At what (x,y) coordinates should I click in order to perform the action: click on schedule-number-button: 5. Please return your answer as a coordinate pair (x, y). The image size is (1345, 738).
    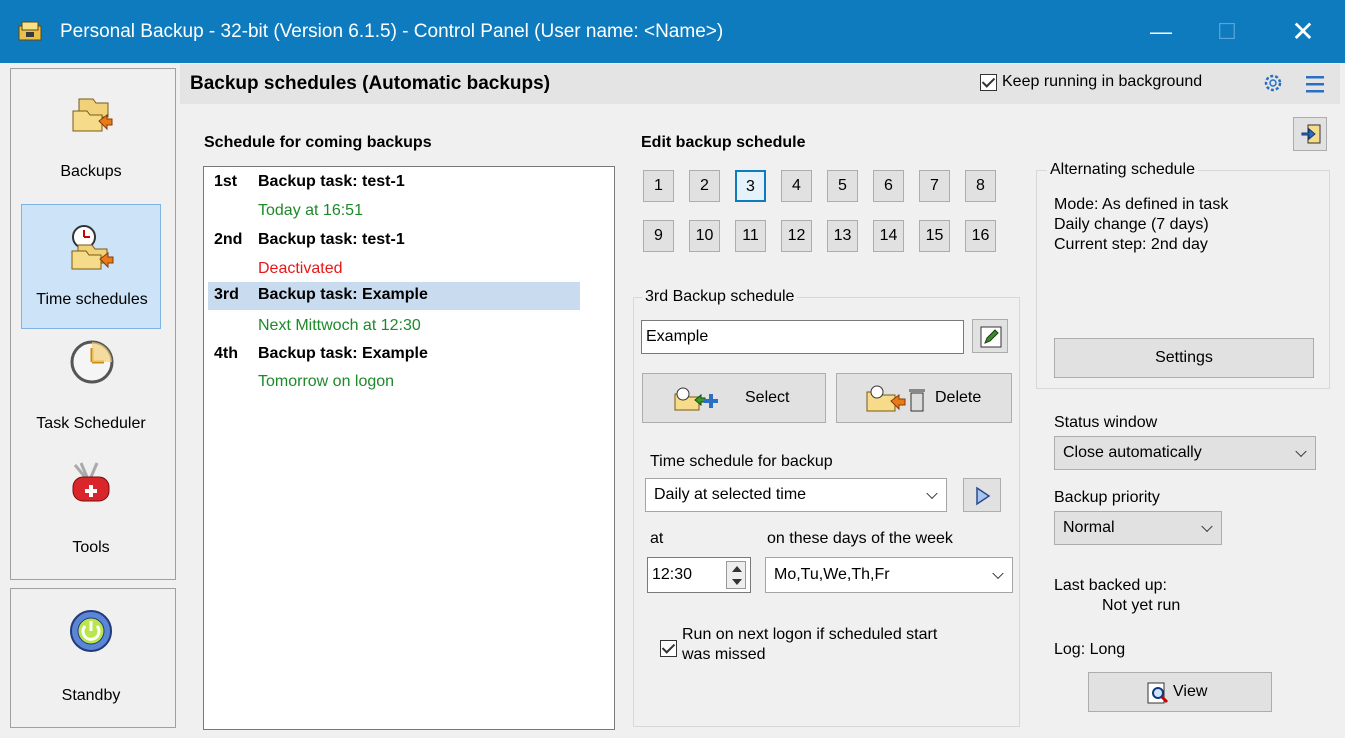
    Looking at the image, I should click on (842, 186).